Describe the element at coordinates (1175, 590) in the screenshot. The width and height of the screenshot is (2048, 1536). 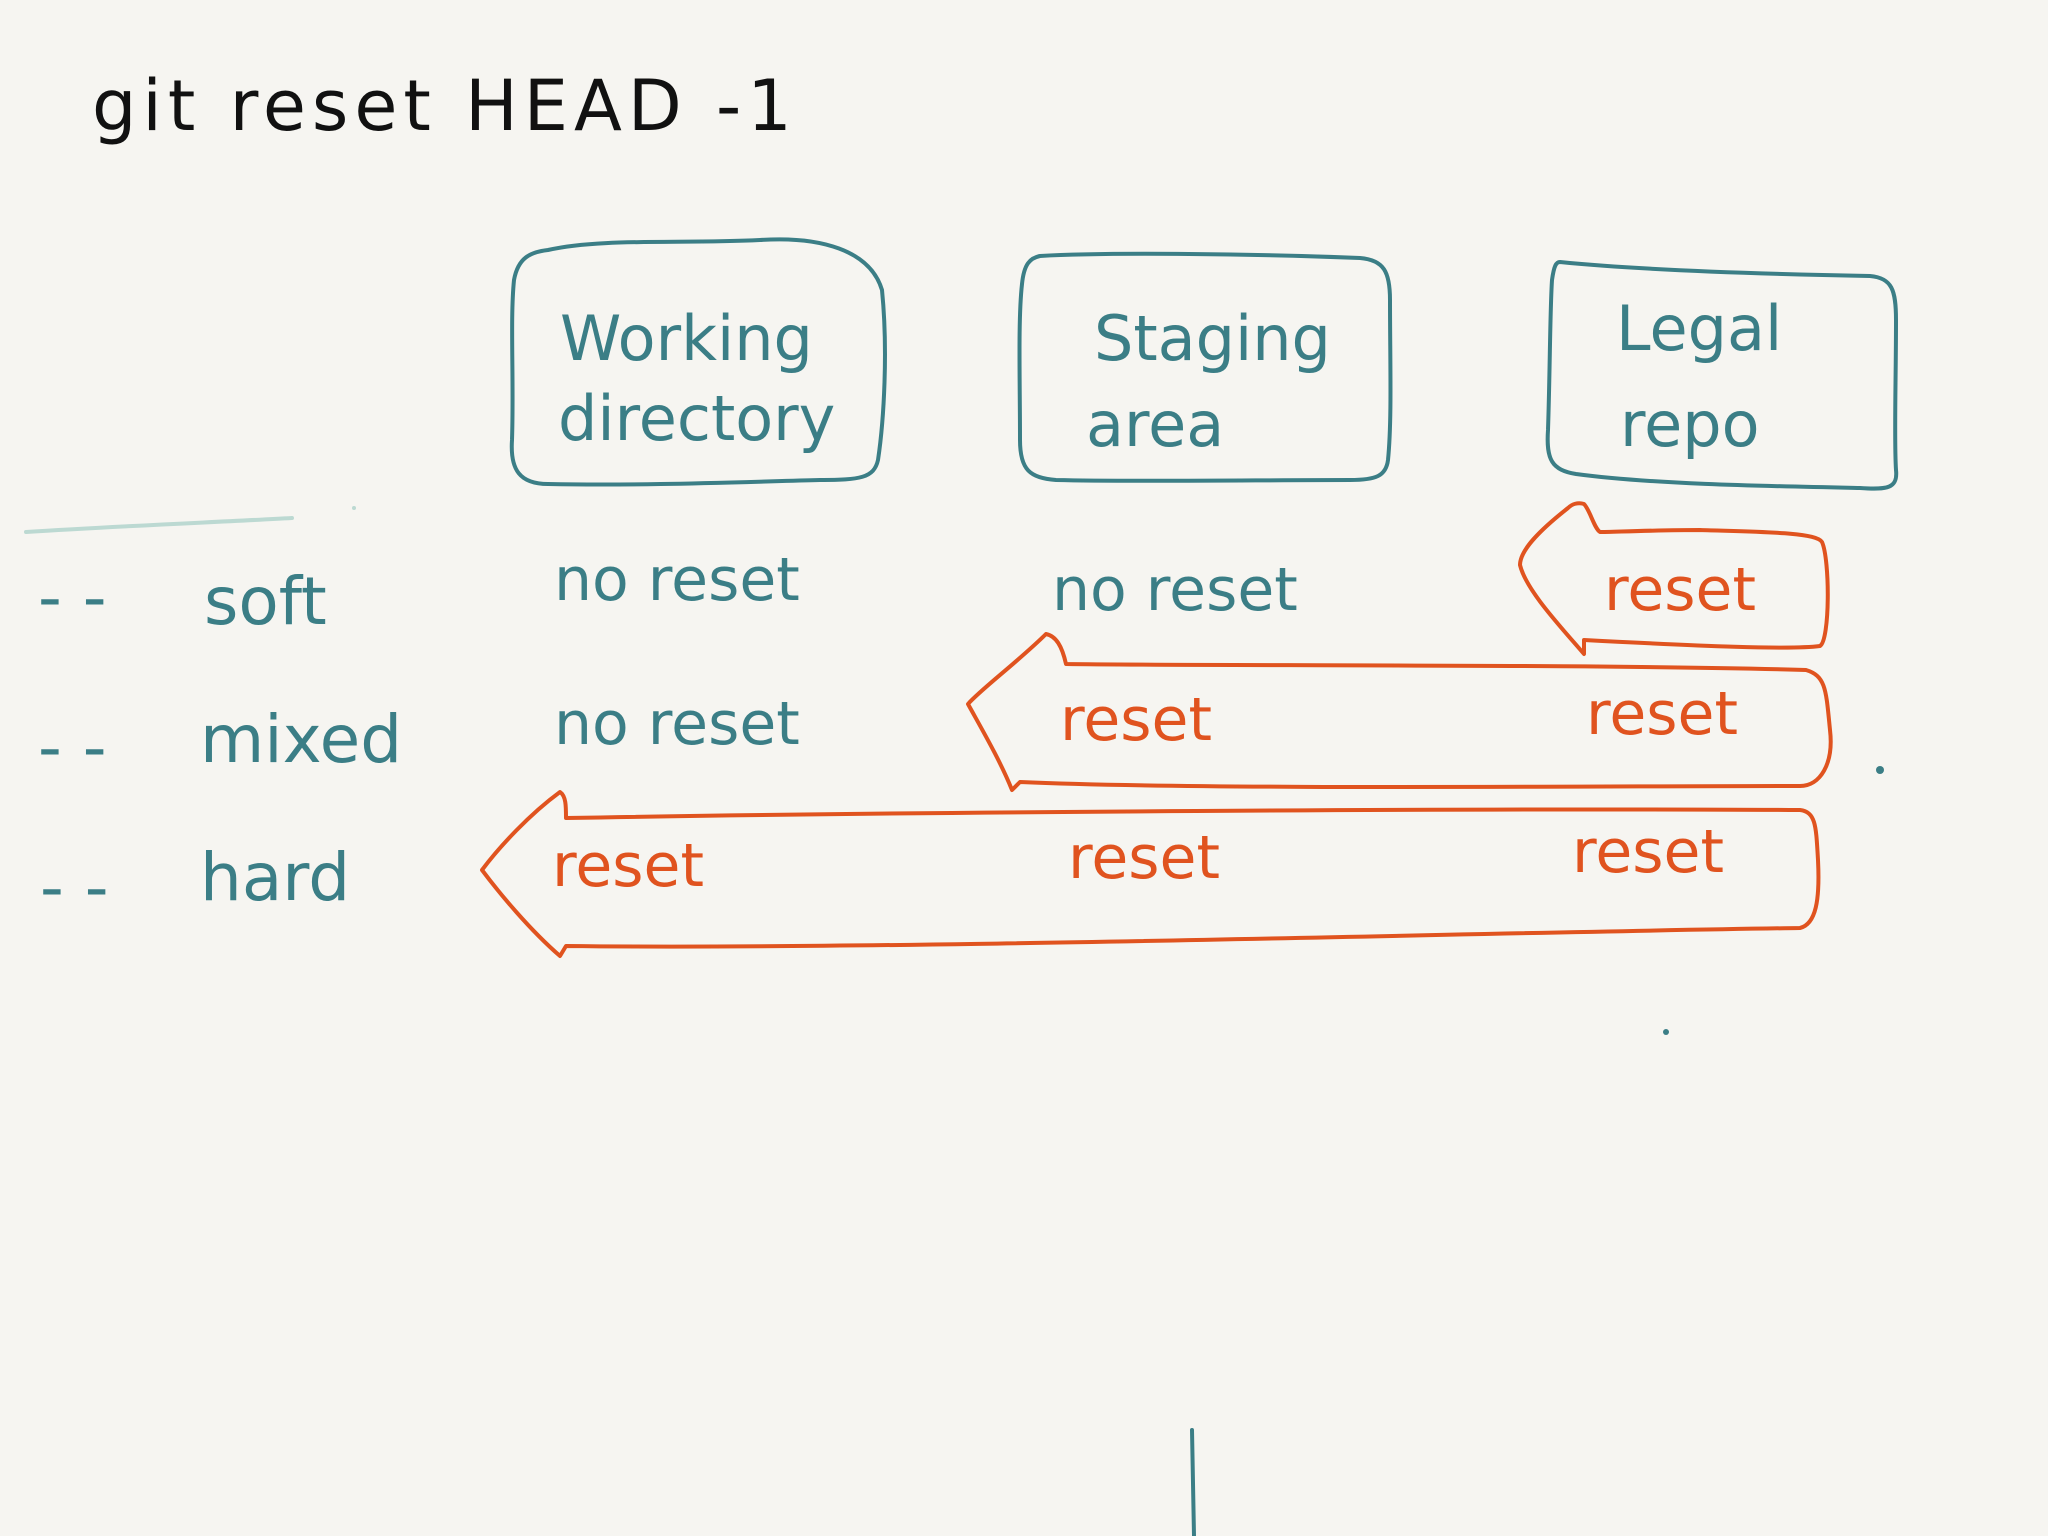
I see `cell-soft-staging: no reset` at that location.